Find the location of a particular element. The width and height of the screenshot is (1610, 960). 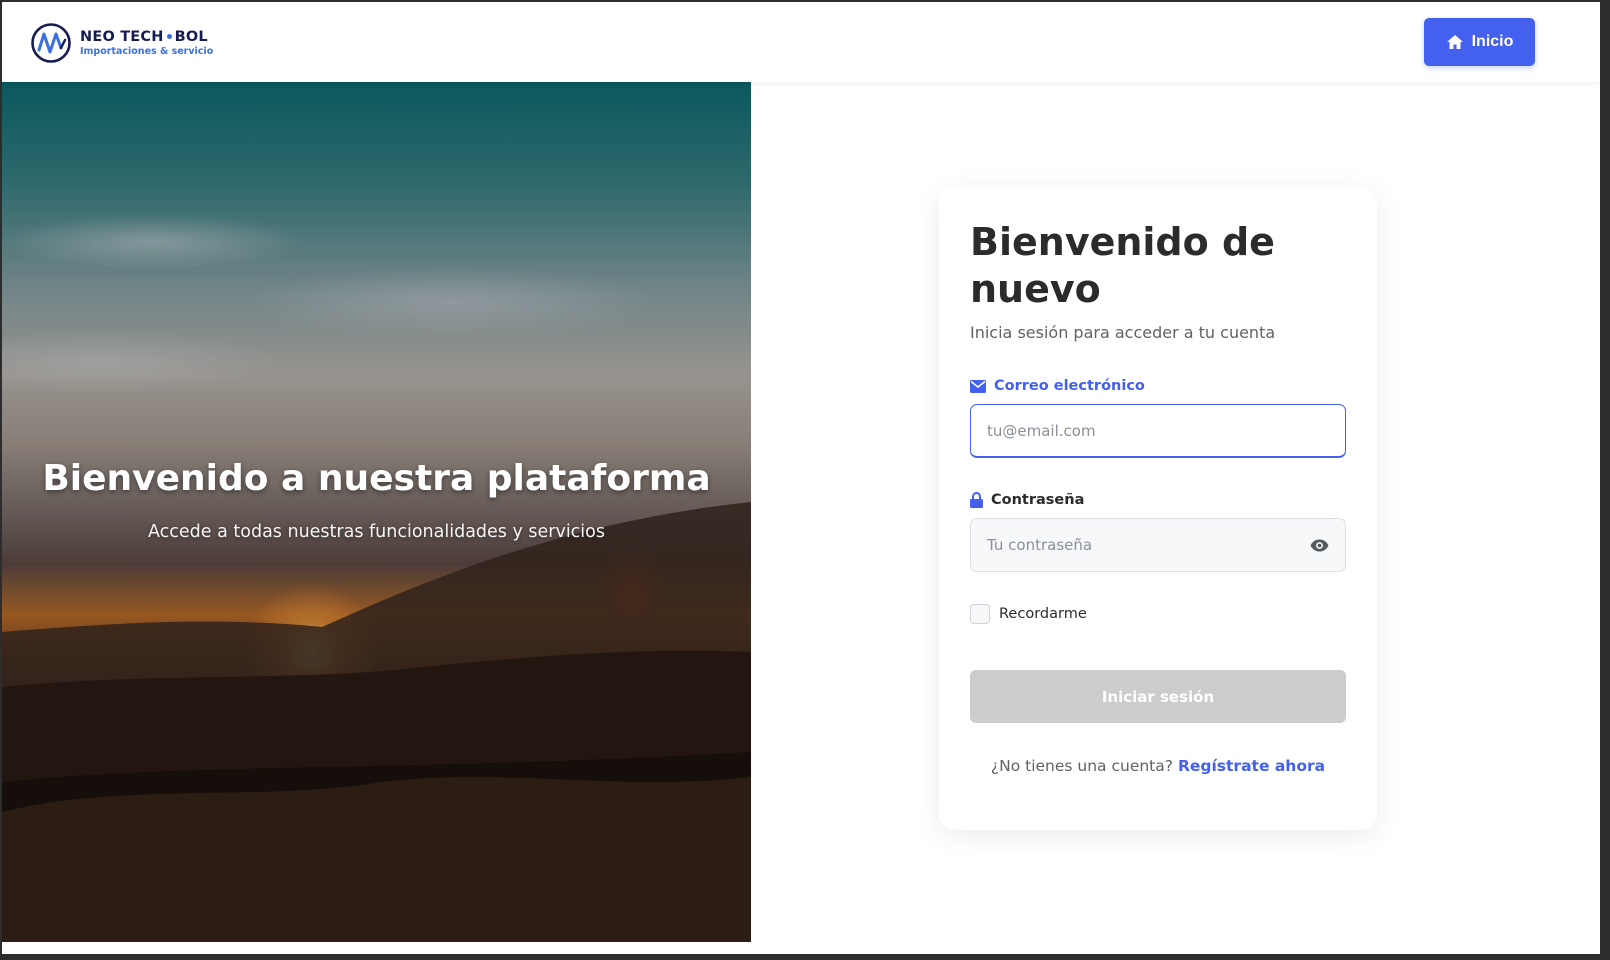

signup-link: Regístrate ahora is located at coordinates (1251, 766).